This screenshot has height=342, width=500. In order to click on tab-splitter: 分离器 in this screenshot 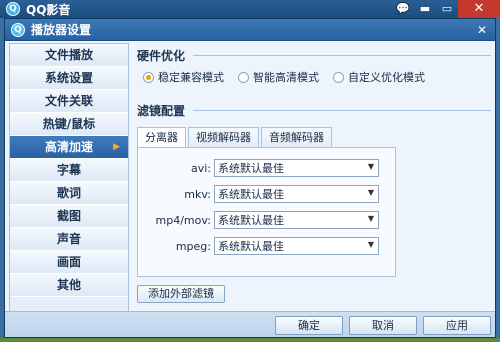, I will do `click(161, 137)`.